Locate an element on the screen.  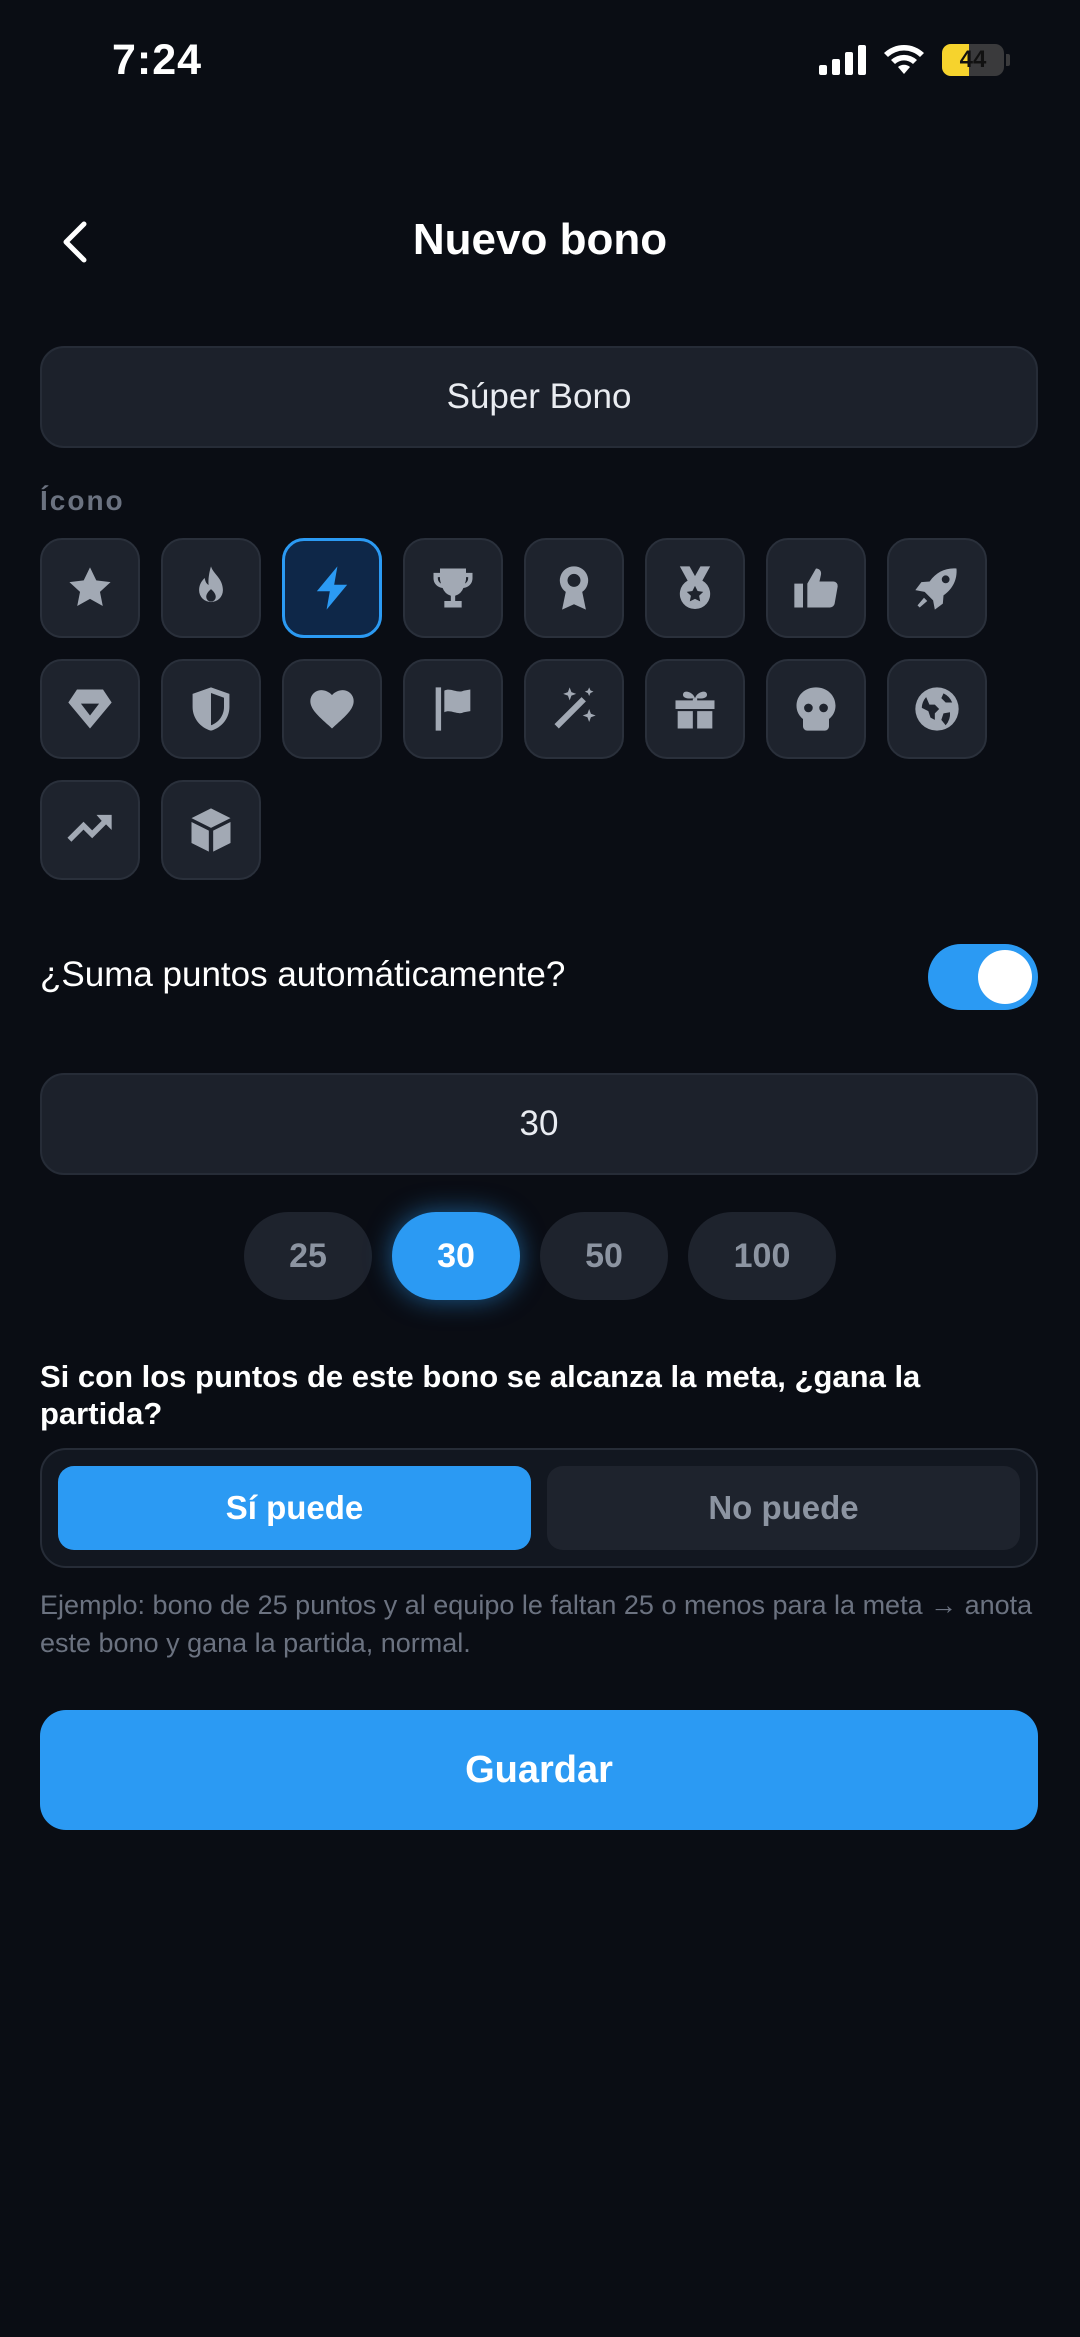
battery-icon: 44 is located at coordinates (973, 60).